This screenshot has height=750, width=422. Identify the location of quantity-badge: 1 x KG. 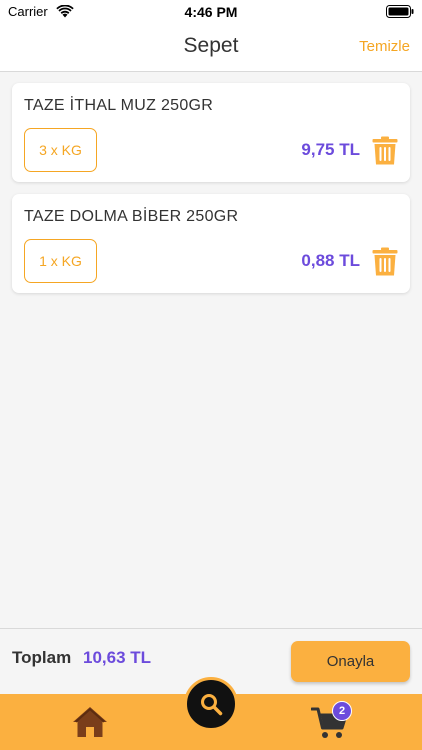
(60, 261).